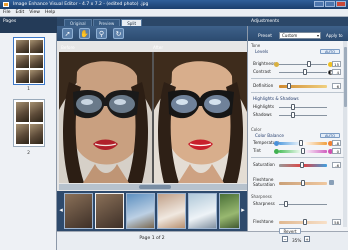 Image resolution: width=348 pixels, height=250 pixels. Describe the element at coordinates (34, 12) in the screenshot. I see `menu-view: View` at that location.